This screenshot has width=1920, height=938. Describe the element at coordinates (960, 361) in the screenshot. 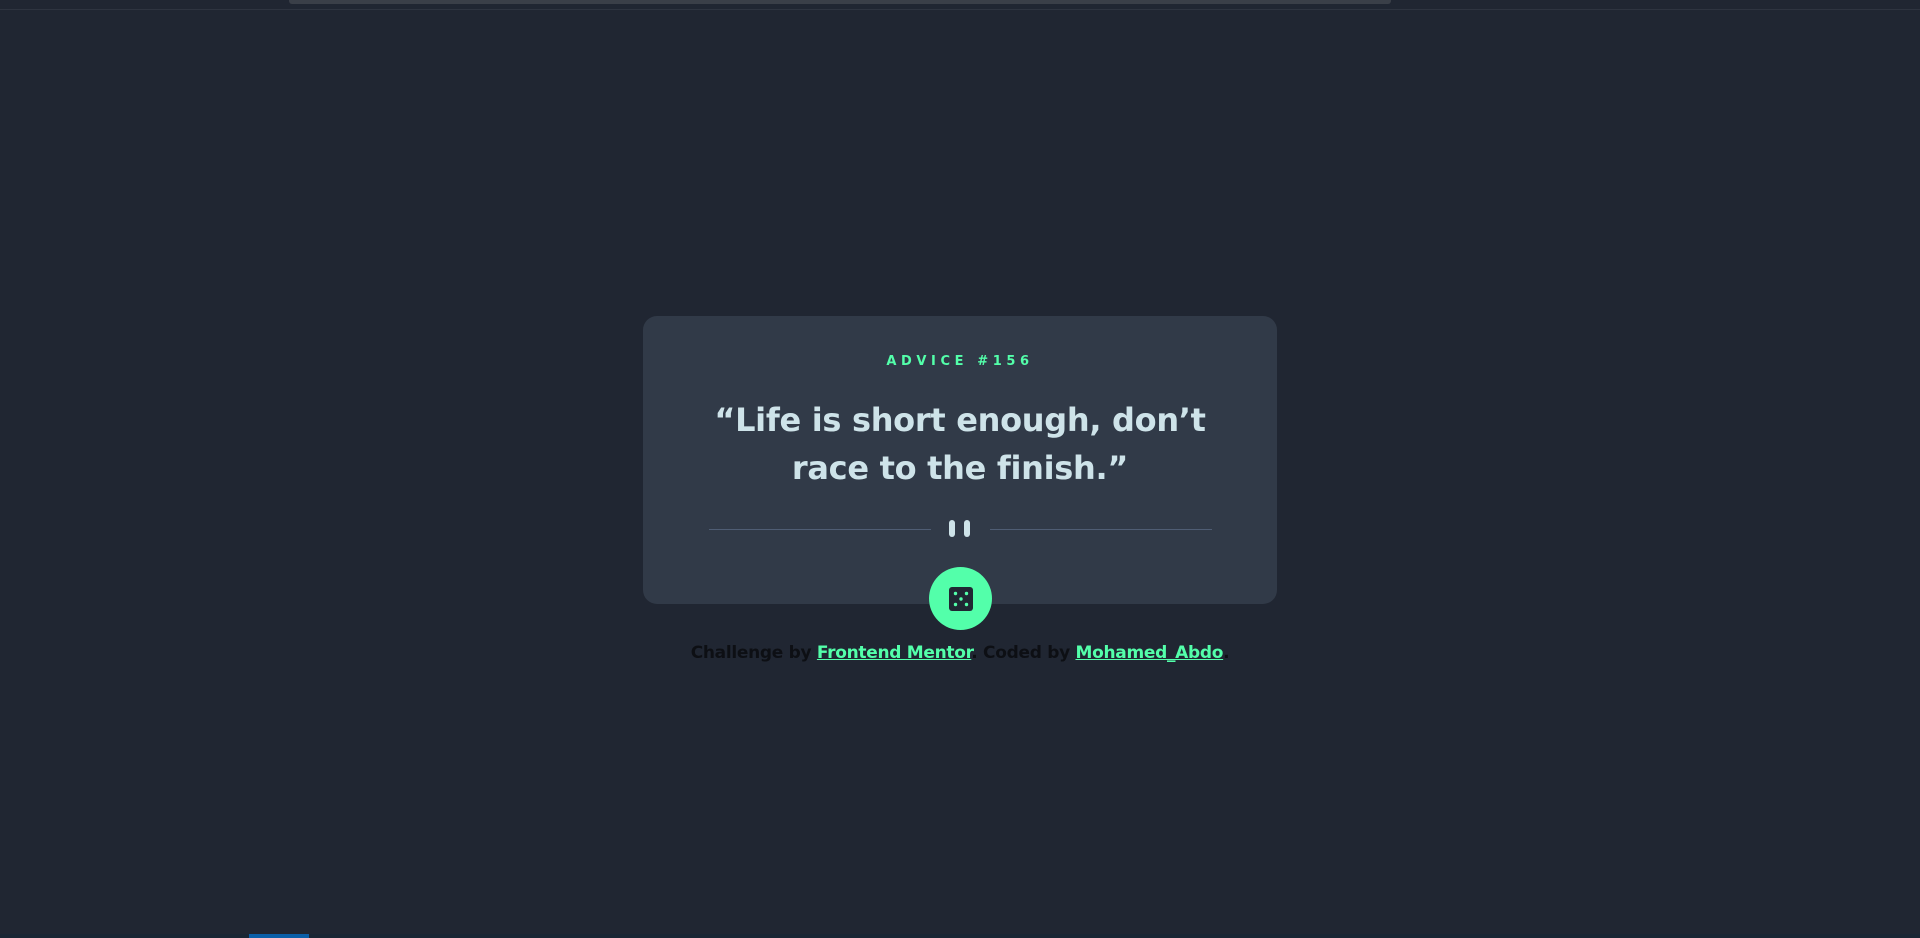

I see `advice-id: ADVICE #156` at that location.